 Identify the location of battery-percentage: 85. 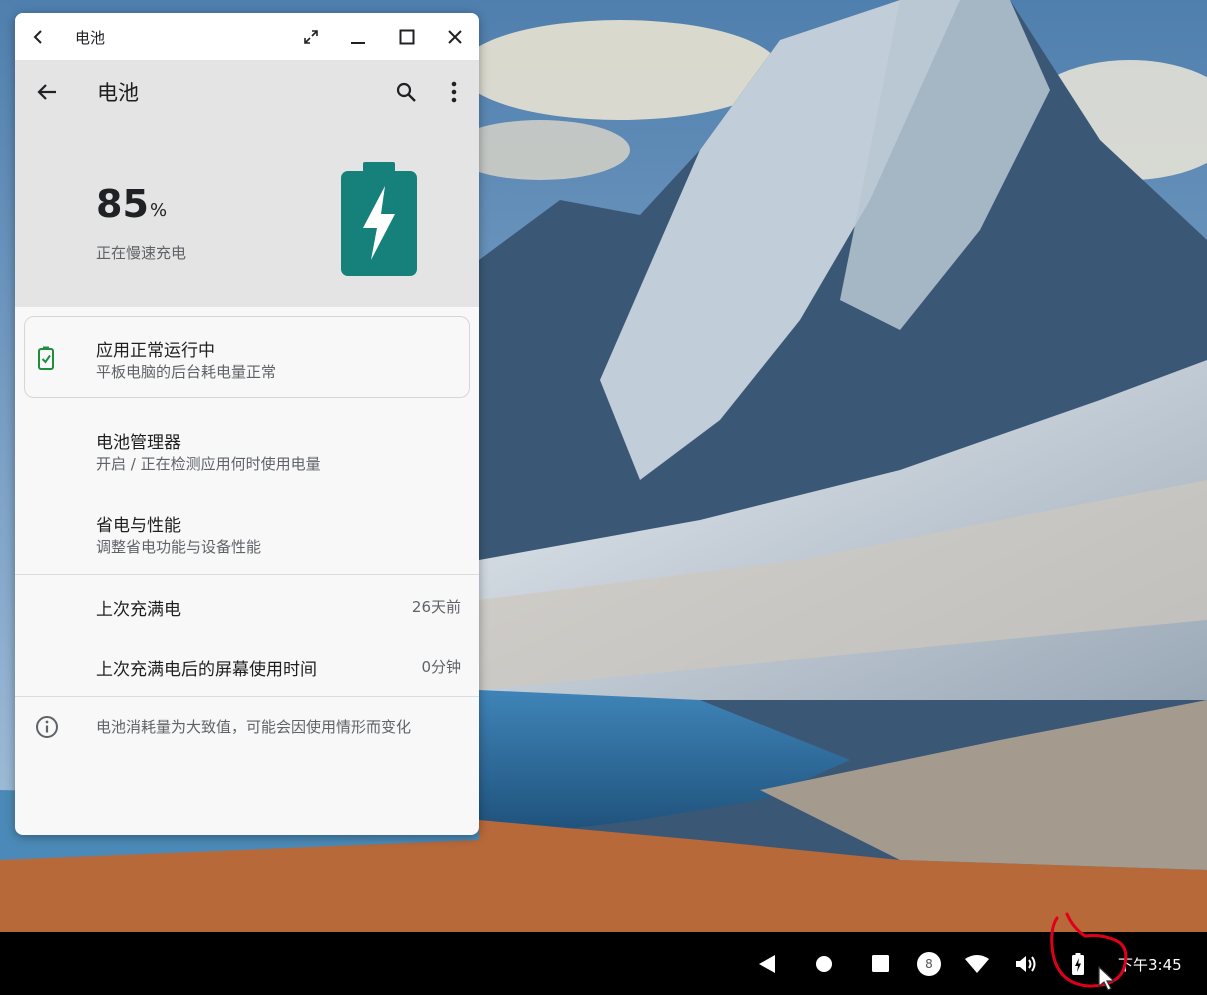
(122, 204).